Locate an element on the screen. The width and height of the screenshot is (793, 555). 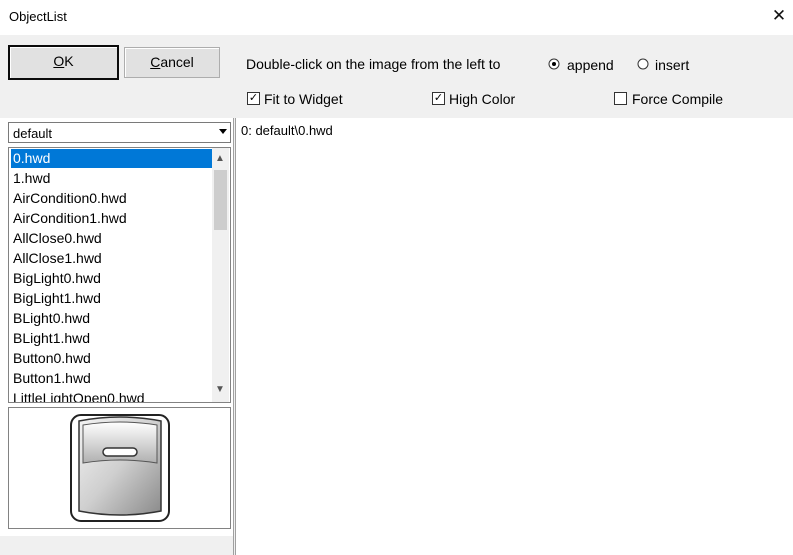
scroll-down-icon: ▼ is located at coordinates (220, 389).